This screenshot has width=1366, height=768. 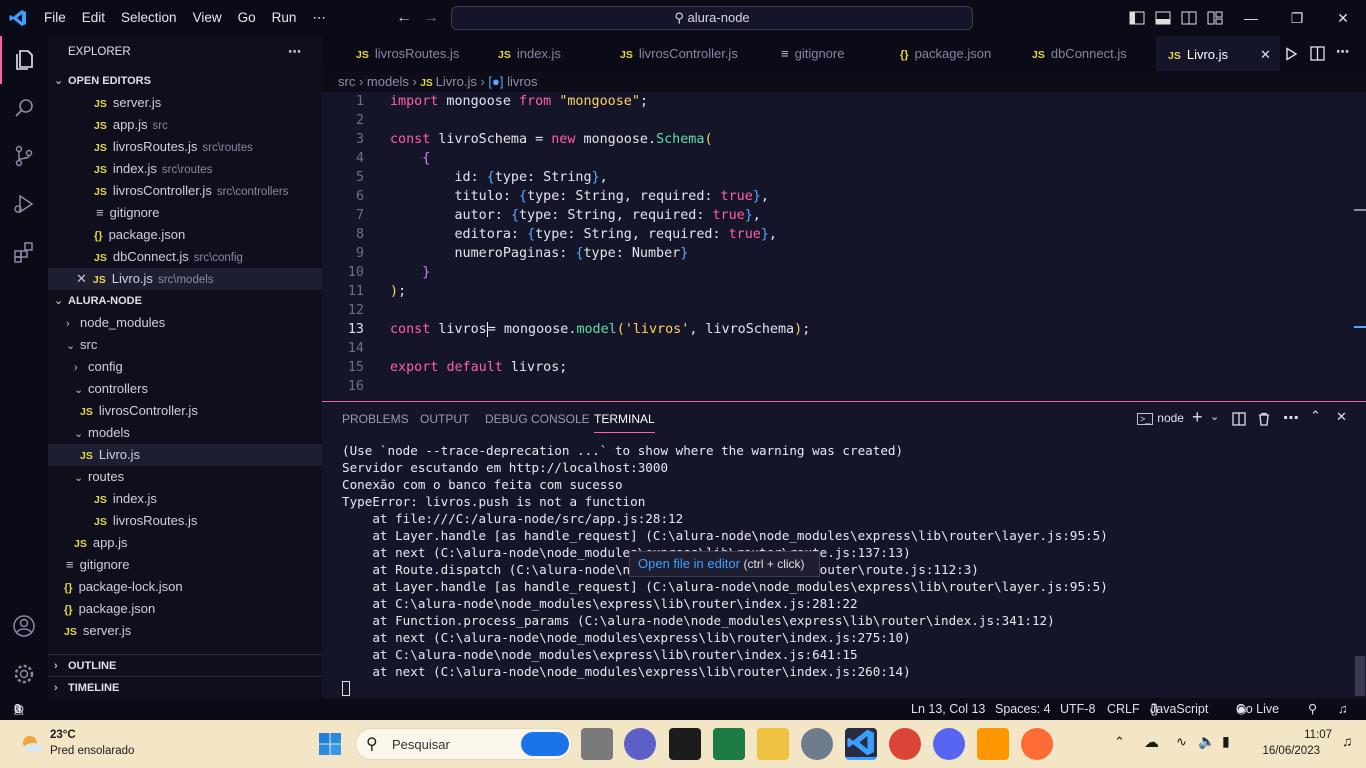 What do you see at coordinates (1037, 744) in the screenshot?
I see `postman-icon` at bounding box center [1037, 744].